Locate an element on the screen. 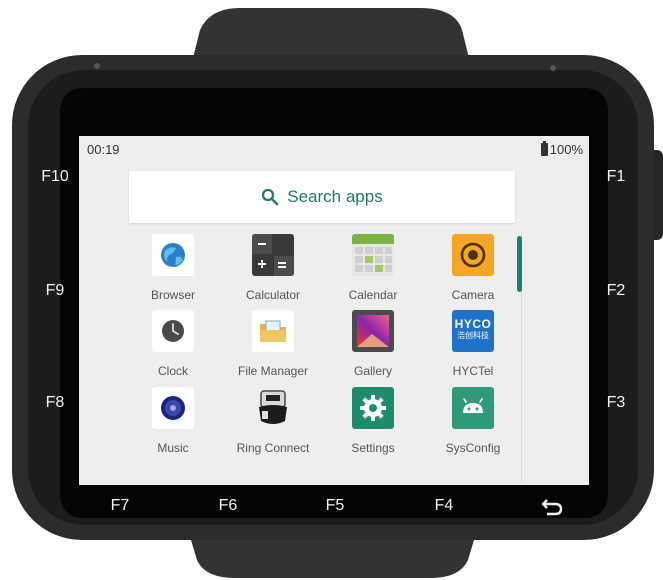 The image size is (663, 580). app-ring-connect: Ring Connect is located at coordinates (273, 421).